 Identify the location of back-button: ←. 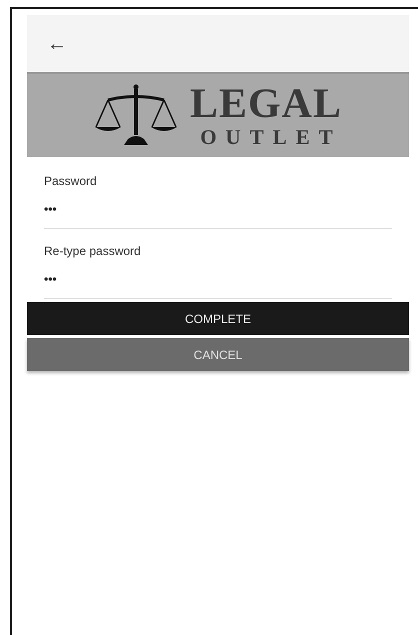
(57, 44).